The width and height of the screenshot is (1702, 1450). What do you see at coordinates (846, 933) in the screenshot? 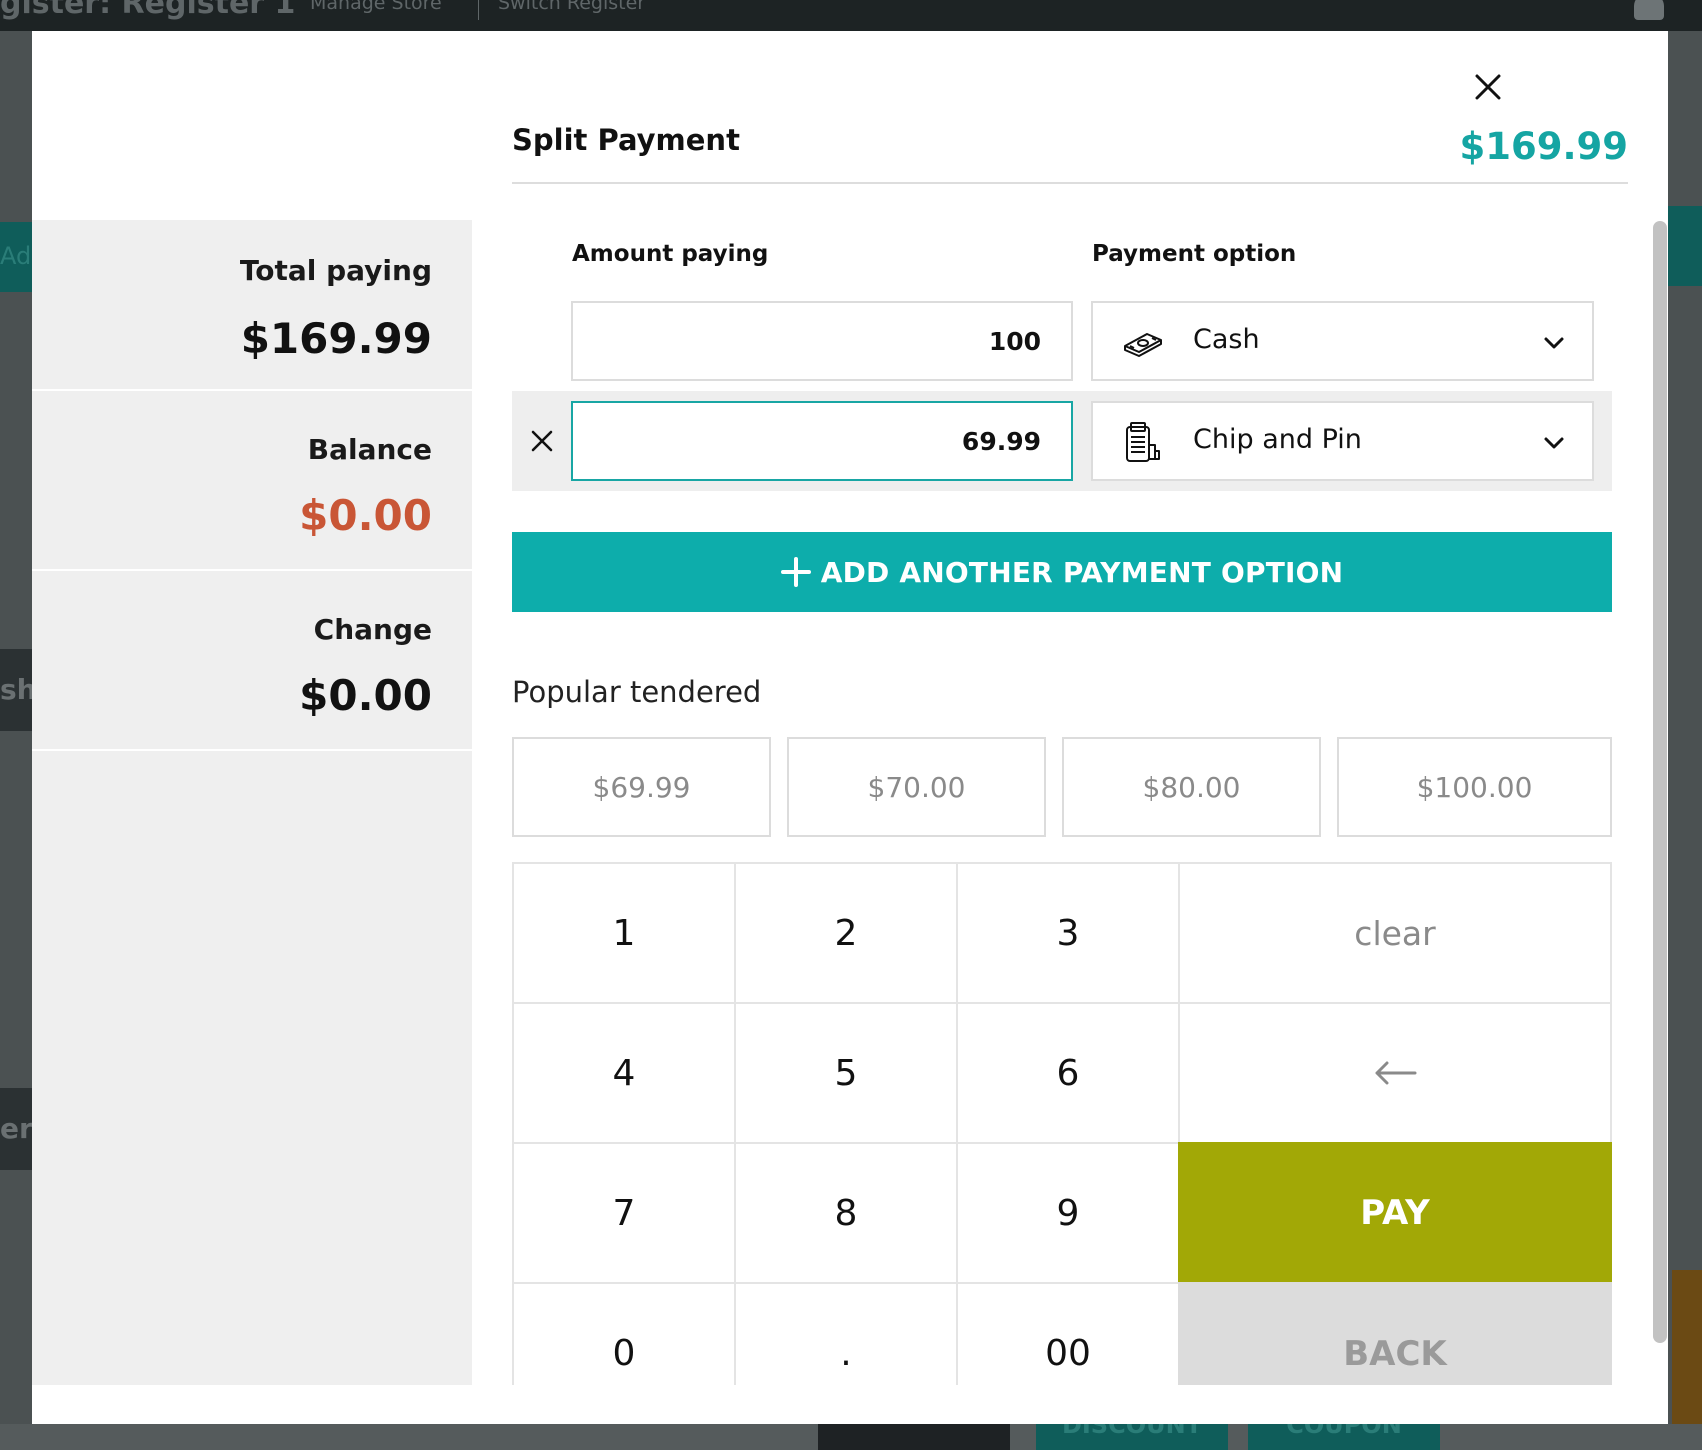
I see `keypad-key-2: 2` at bounding box center [846, 933].